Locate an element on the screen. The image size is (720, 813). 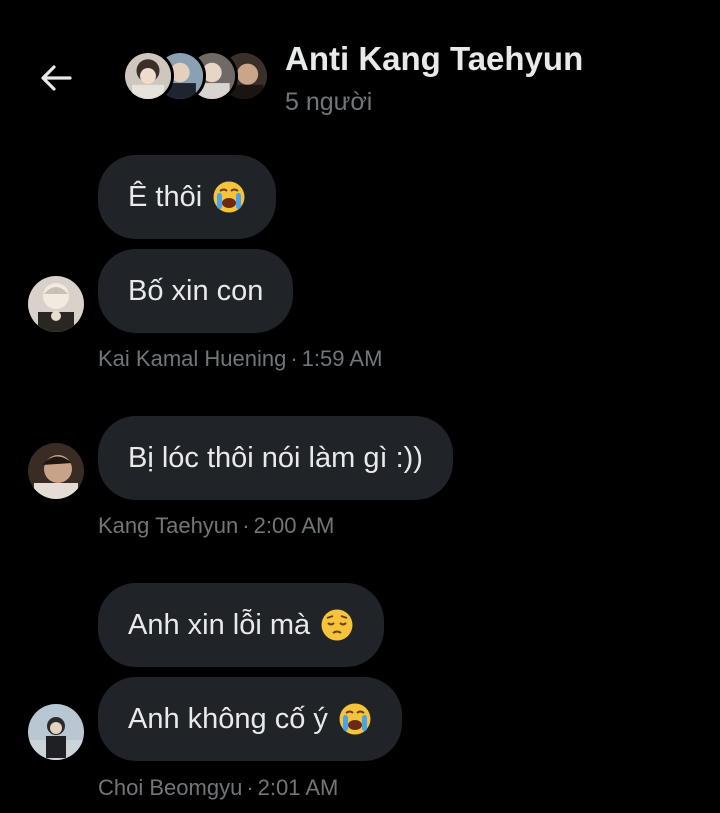
message-time: 1:59 AM is located at coordinates (342, 358).